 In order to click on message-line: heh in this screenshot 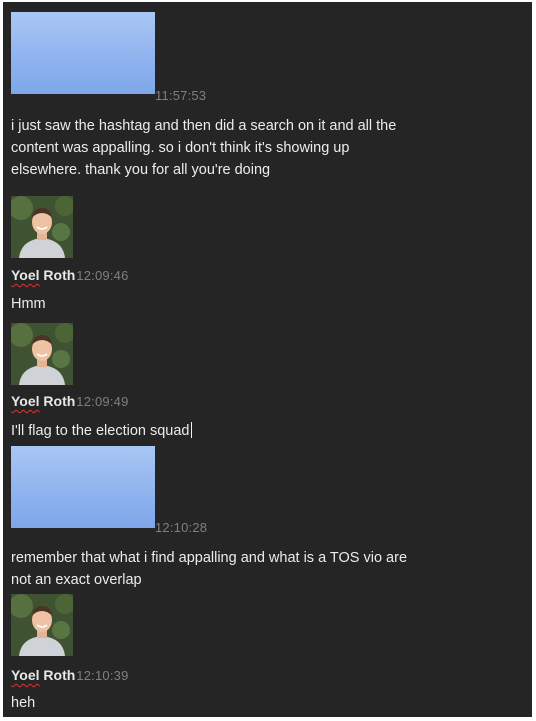, I will do `click(23, 703)`.